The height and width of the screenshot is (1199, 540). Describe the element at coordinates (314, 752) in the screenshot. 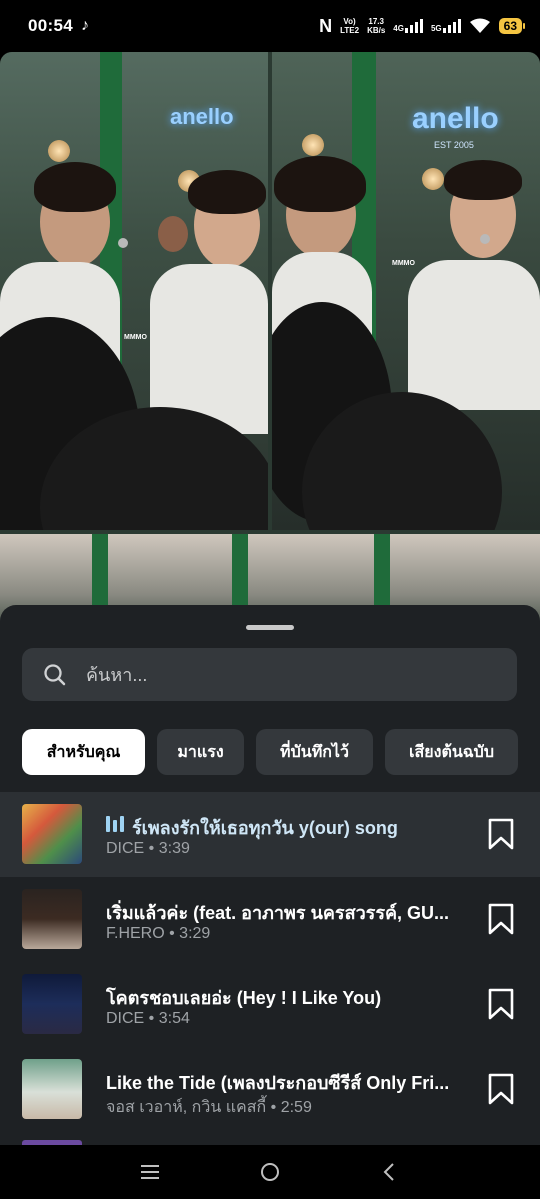

I see `tab-saved: ที่บันทึกไว้` at that location.